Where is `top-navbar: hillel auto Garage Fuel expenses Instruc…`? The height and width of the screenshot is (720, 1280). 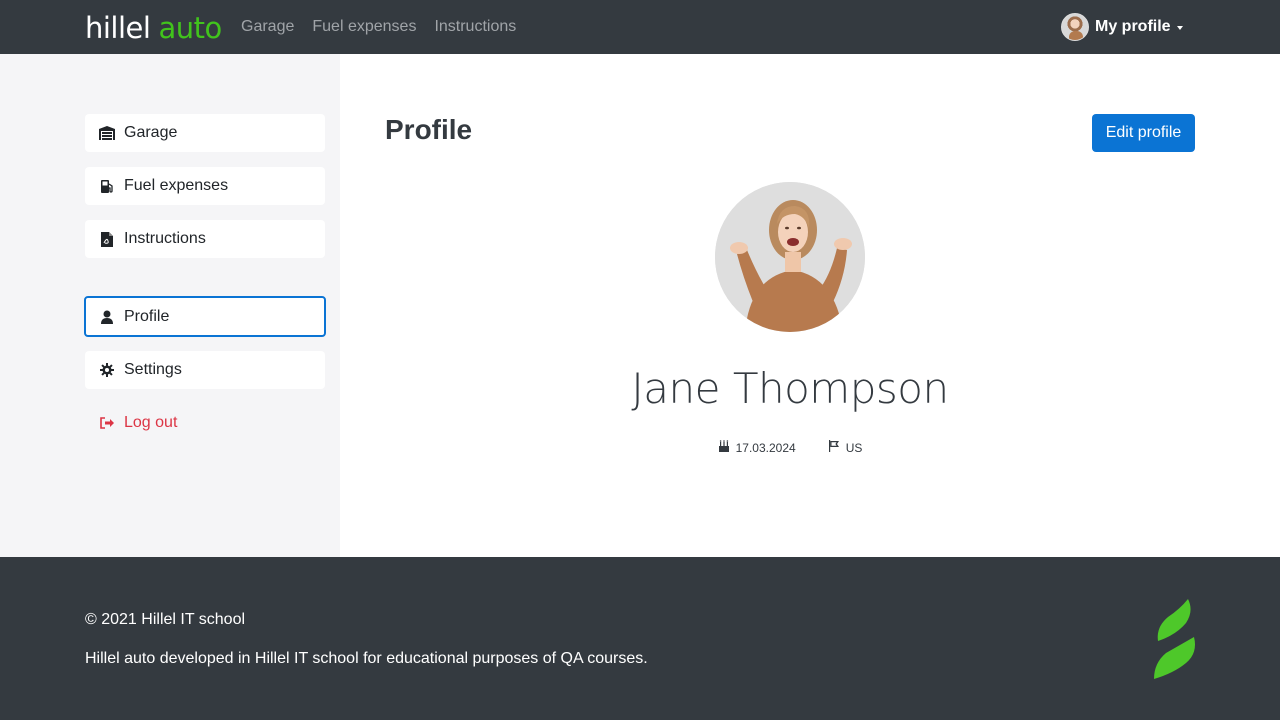
top-navbar: hillel auto Garage Fuel expenses Instruc… is located at coordinates (640, 27).